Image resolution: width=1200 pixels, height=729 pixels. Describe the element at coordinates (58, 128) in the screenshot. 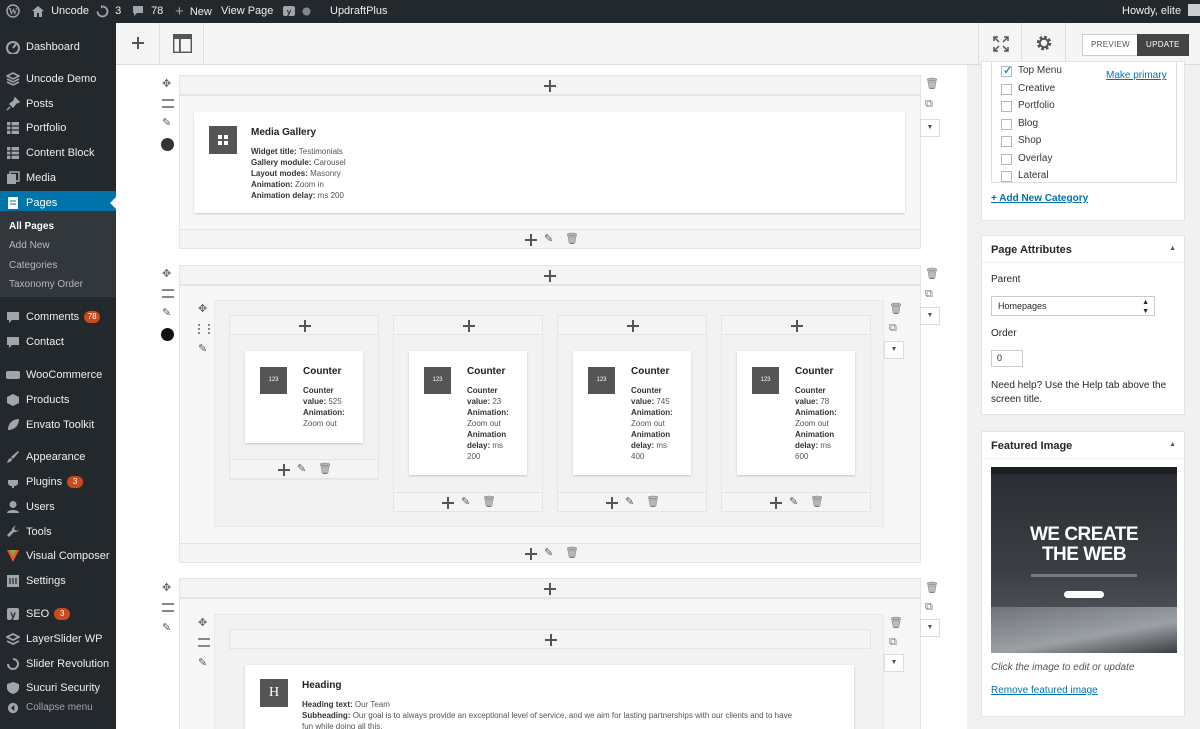

I see `sidebar-item-portfolio: Portfolio` at that location.